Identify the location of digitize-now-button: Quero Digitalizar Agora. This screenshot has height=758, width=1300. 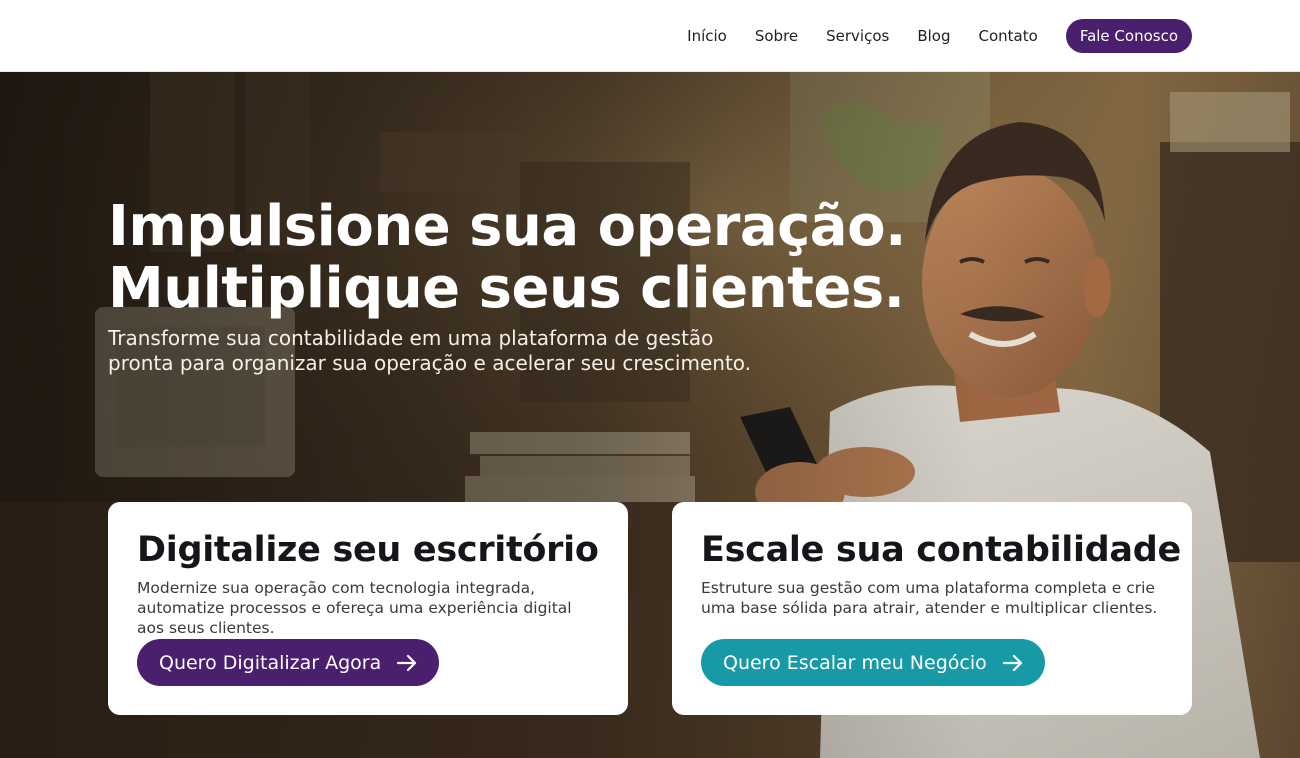
(288, 662).